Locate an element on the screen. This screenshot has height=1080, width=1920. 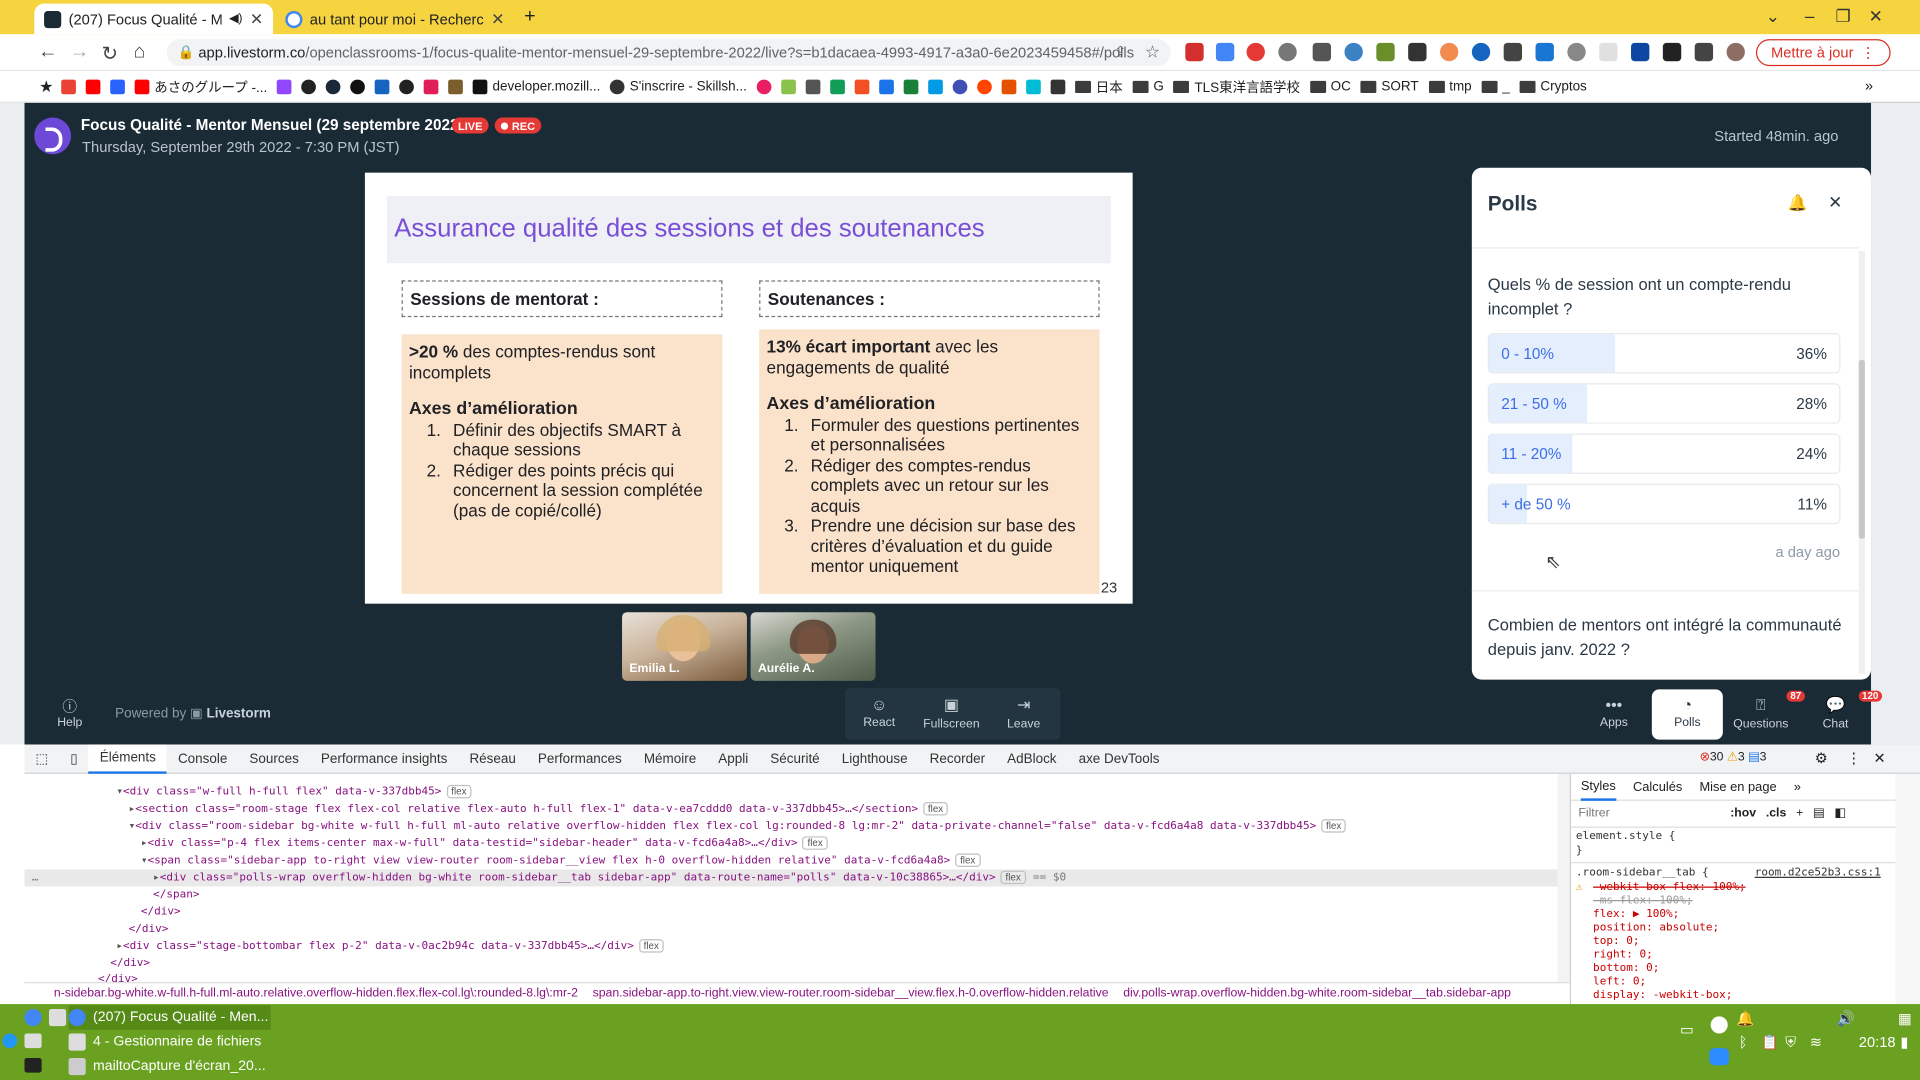
tab-sources: Sources is located at coordinates (273, 758).